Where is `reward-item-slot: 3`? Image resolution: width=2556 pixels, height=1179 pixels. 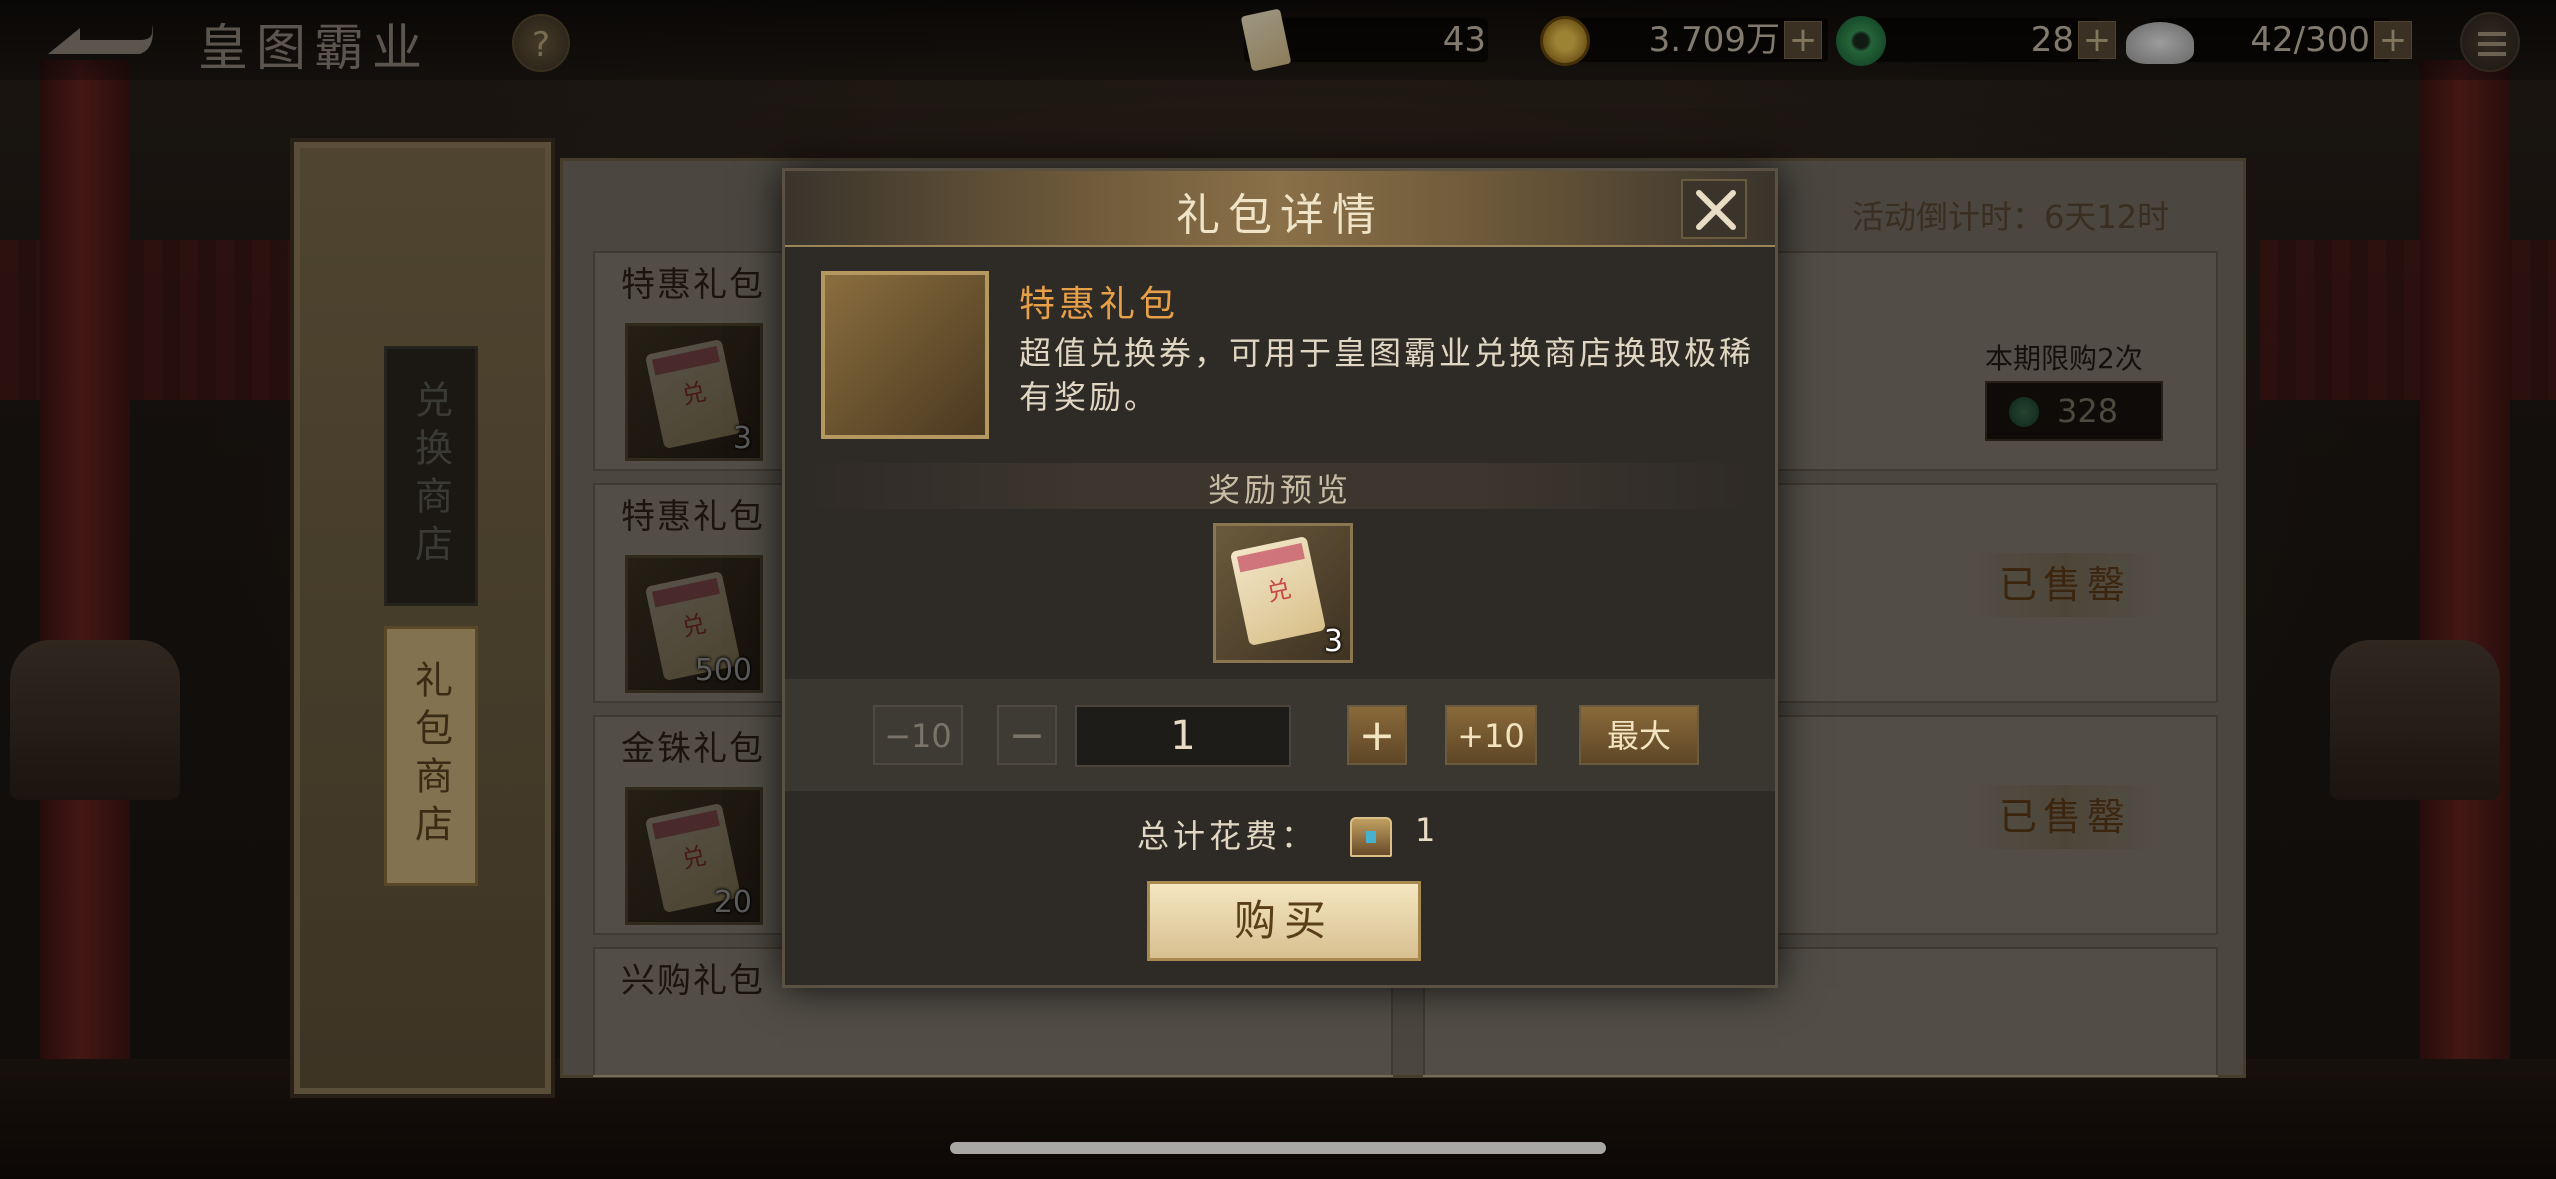 reward-item-slot: 3 is located at coordinates (1283, 593).